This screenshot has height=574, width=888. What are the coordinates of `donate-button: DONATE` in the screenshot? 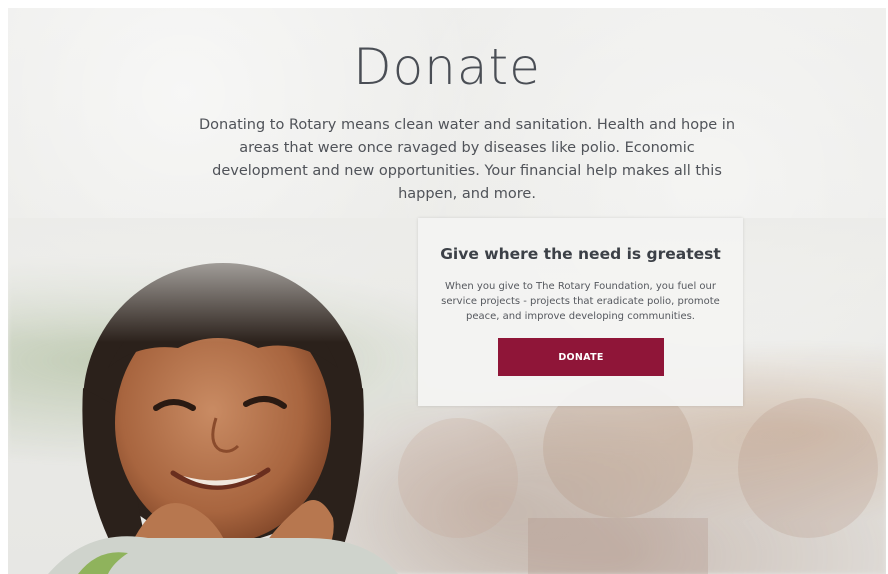 It's located at (581, 357).